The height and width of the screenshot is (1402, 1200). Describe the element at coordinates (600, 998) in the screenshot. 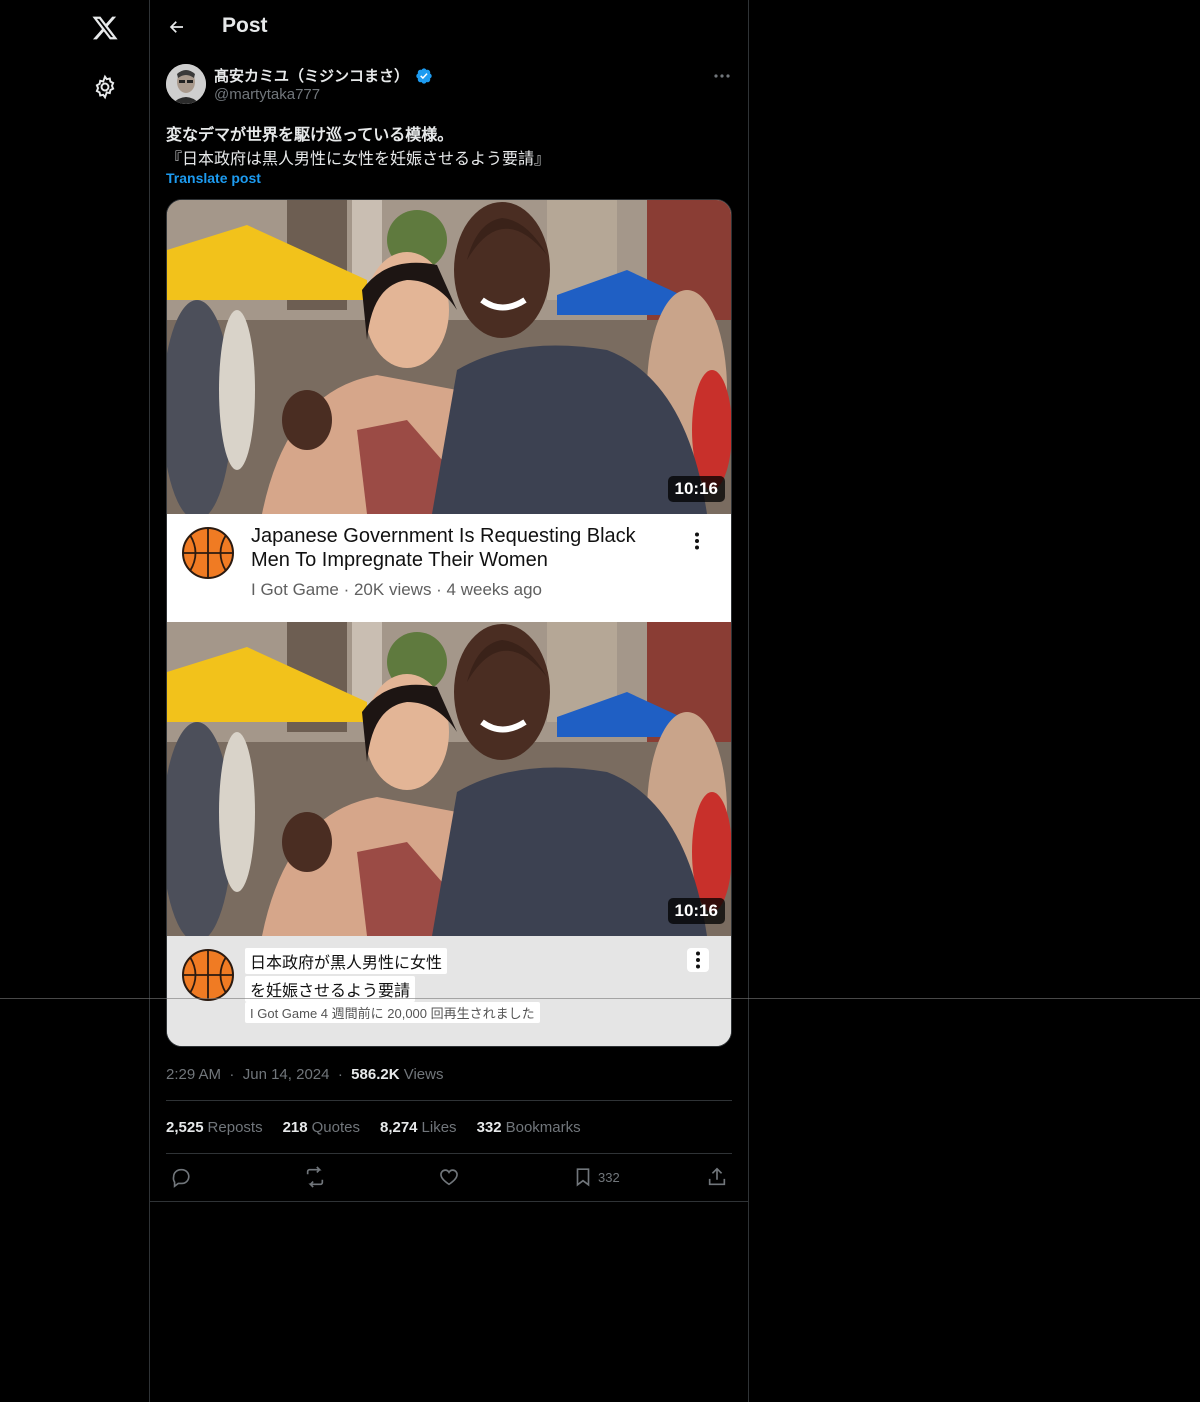

I see `horizontal-guide-line` at that location.